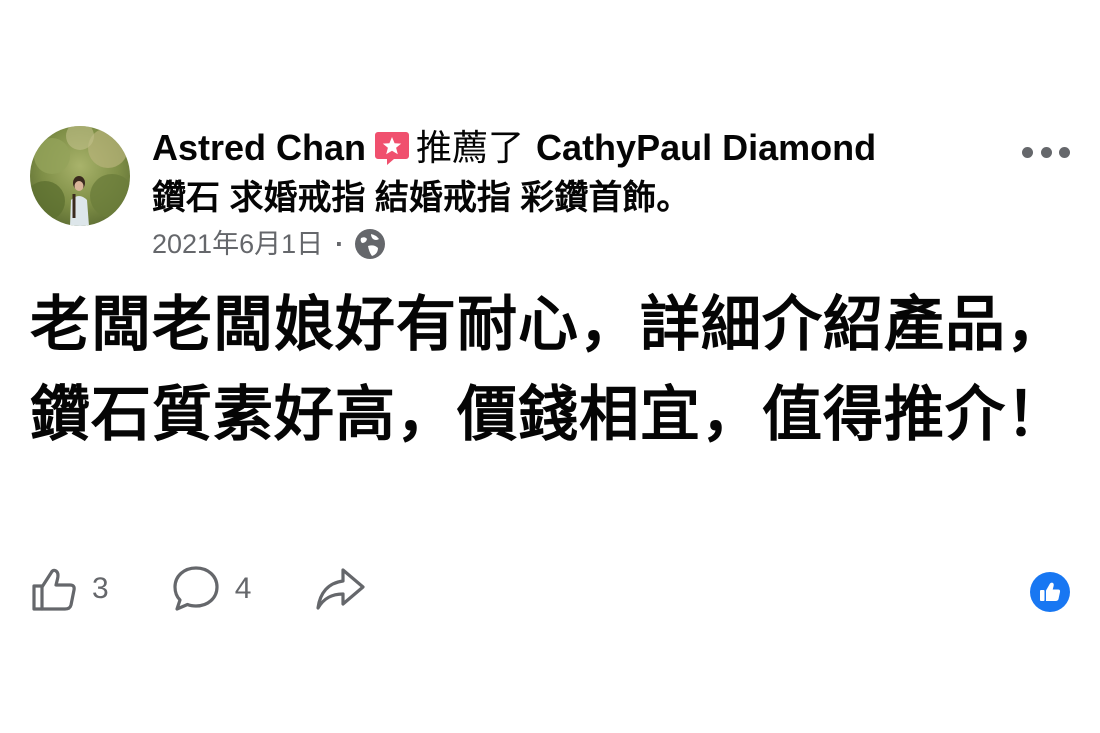  I want to click on post-header: Astred Chan 推薦了 CathyPaul Diamond, so click(572, 148).